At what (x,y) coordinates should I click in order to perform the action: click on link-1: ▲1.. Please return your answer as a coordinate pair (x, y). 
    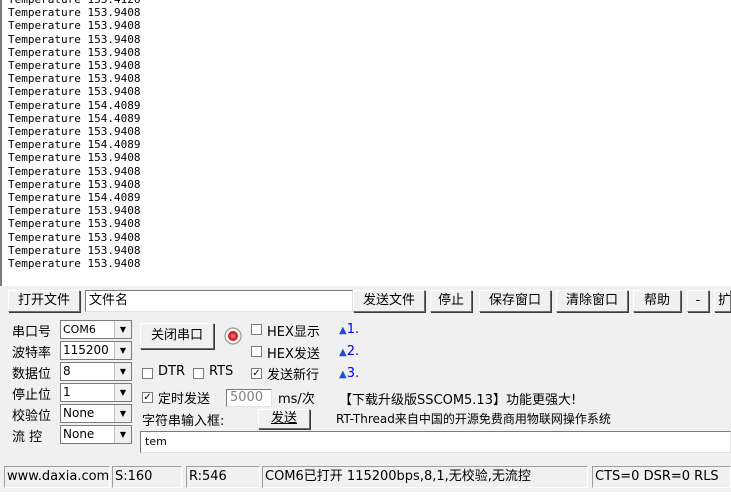
    Looking at the image, I should click on (349, 329).